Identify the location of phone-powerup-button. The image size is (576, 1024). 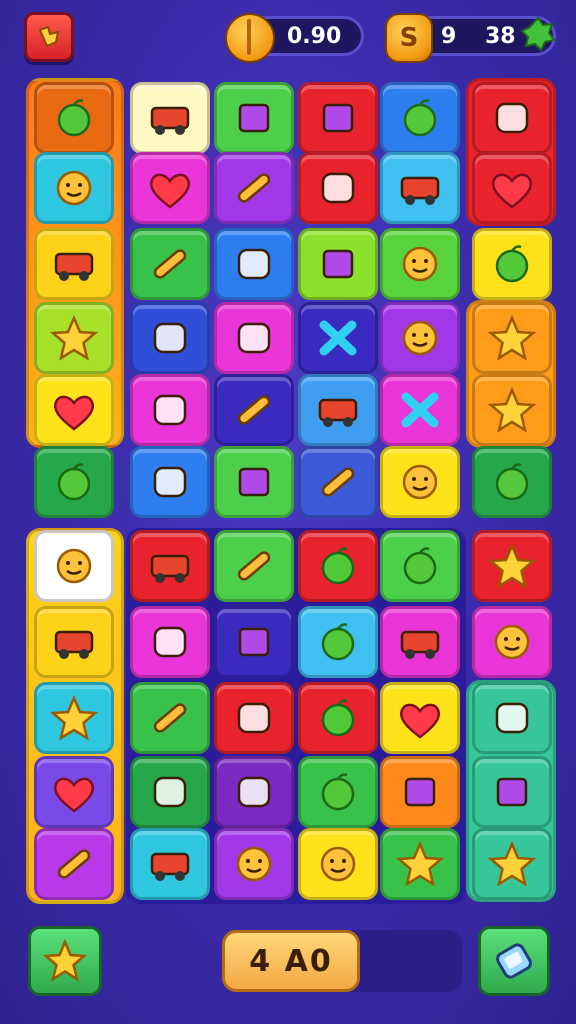
(514, 961).